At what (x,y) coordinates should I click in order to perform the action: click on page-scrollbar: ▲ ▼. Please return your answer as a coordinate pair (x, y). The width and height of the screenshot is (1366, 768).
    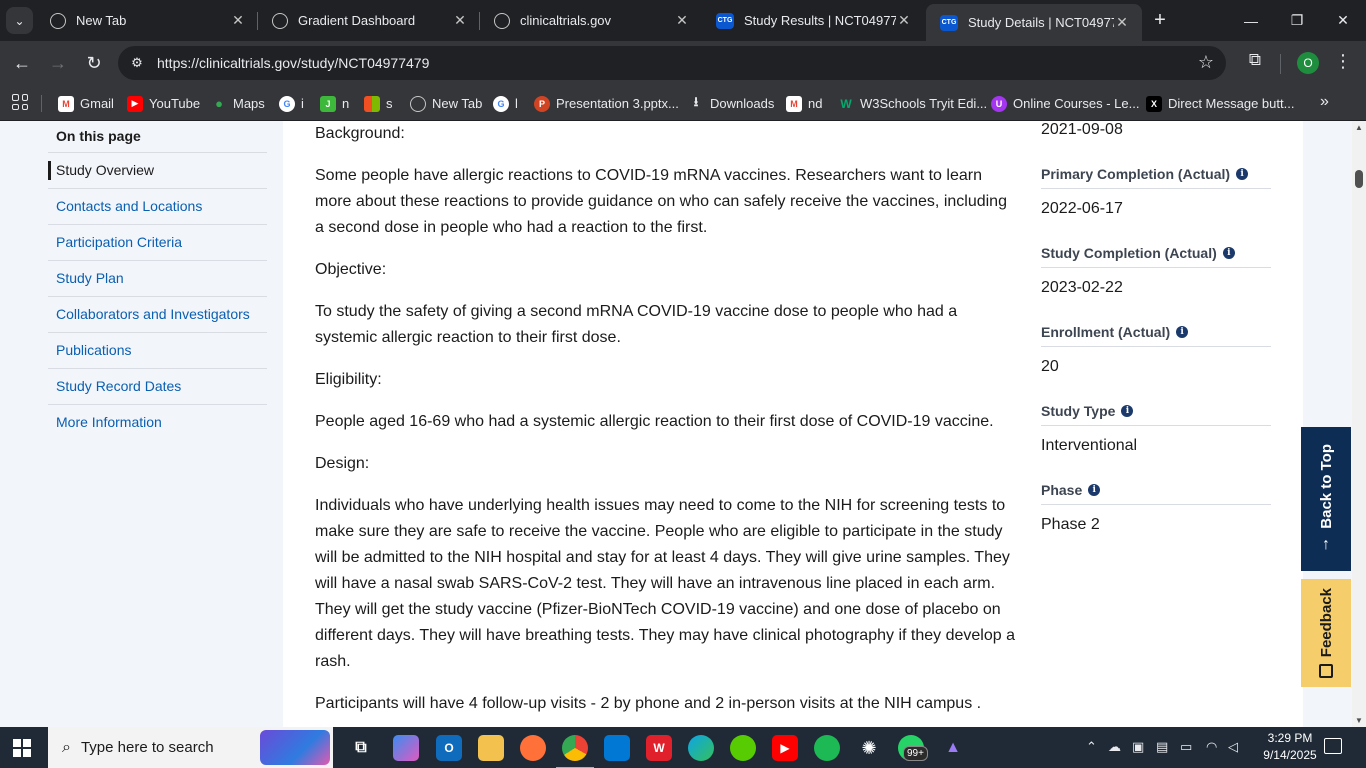
    Looking at the image, I should click on (1359, 424).